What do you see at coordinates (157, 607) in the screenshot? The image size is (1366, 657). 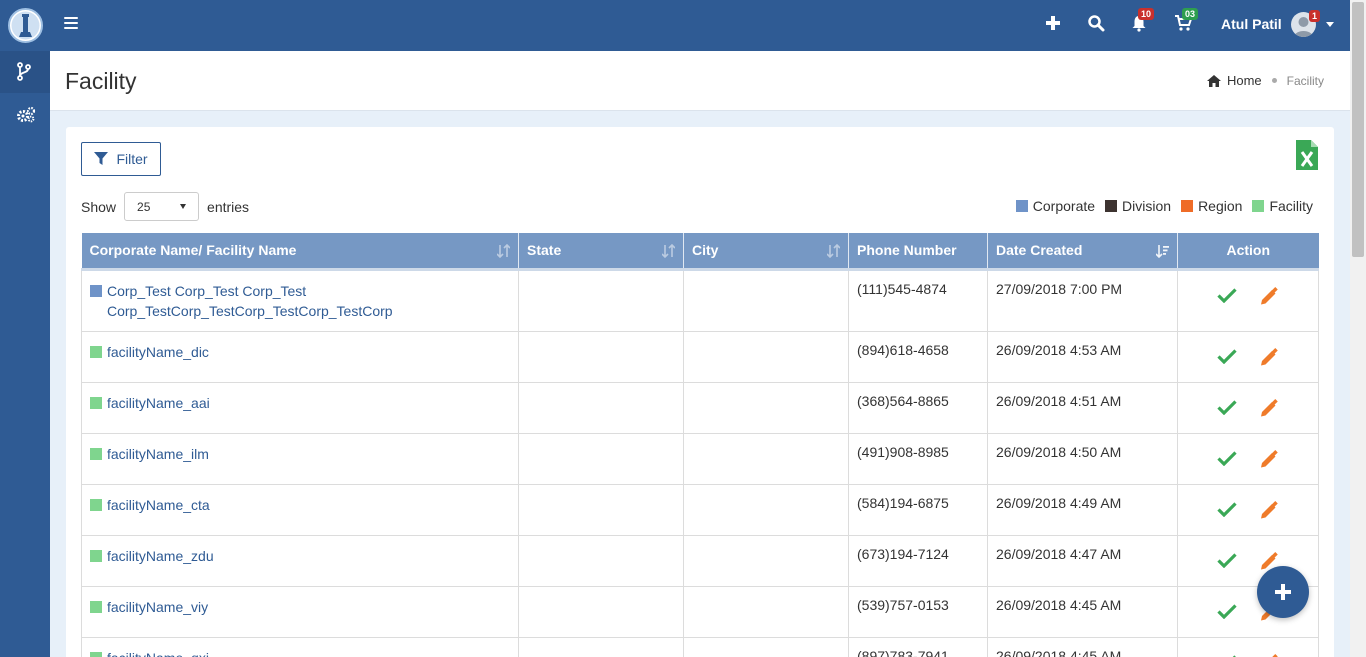 I see `facility-name-link: facilityName_viy` at bounding box center [157, 607].